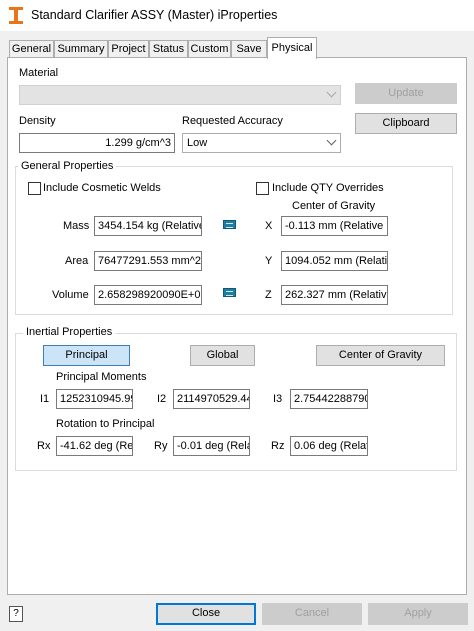  Describe the element at coordinates (329, 399) in the screenshot. I see `i3-field: 2.75442288790` at that location.